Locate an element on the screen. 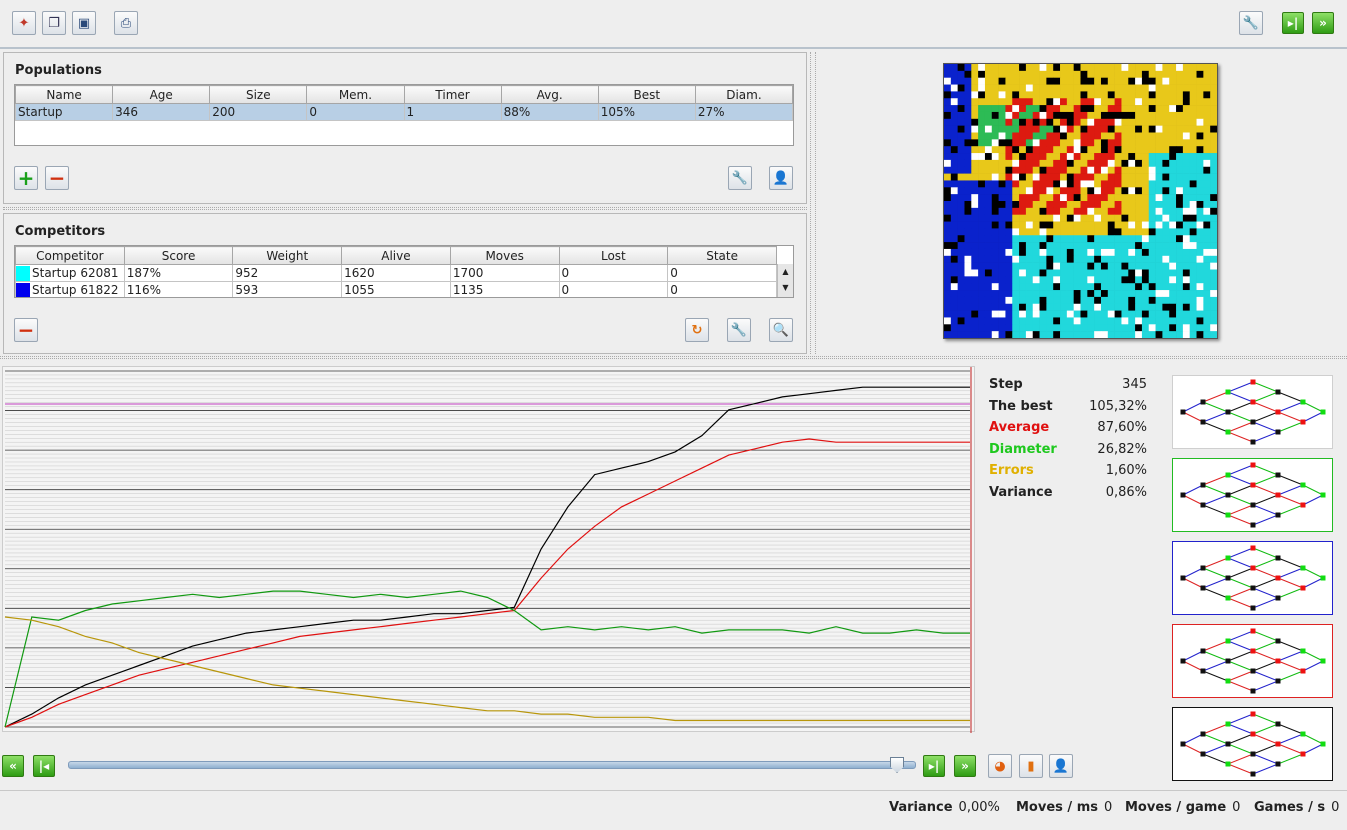  vertical-divider is located at coordinates (813, 203).